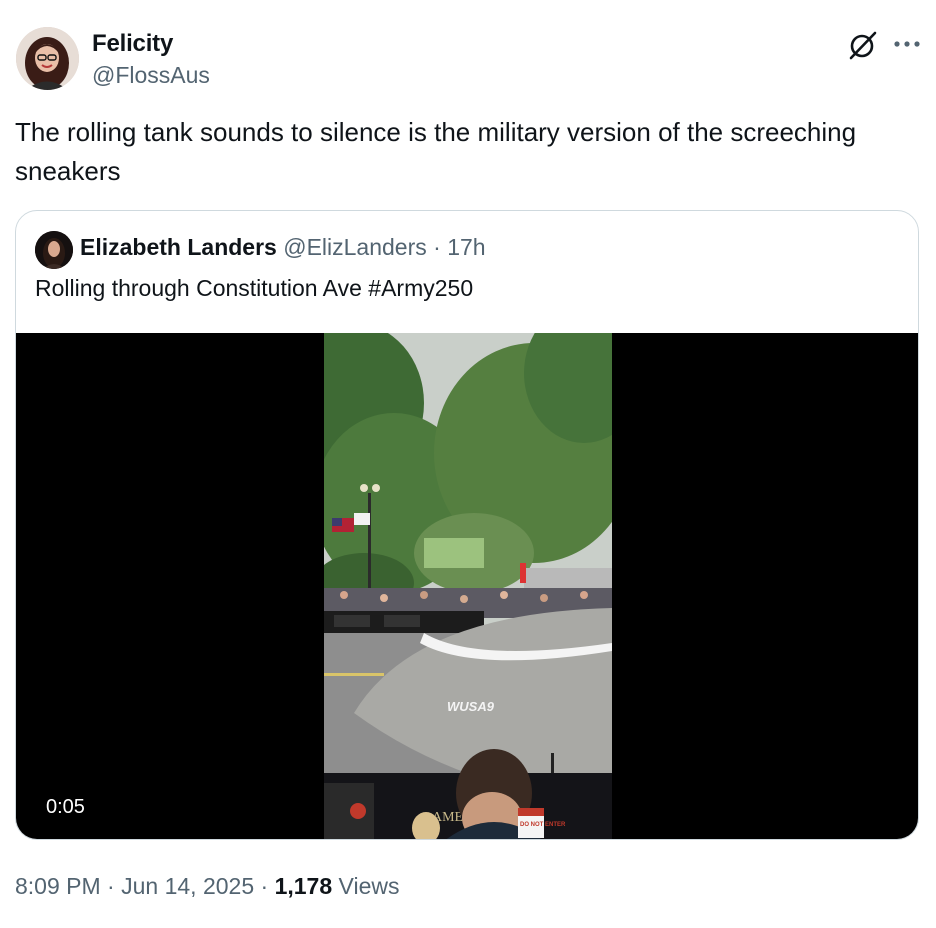  What do you see at coordinates (304, 886) in the screenshot?
I see `views-count: 1,178` at bounding box center [304, 886].